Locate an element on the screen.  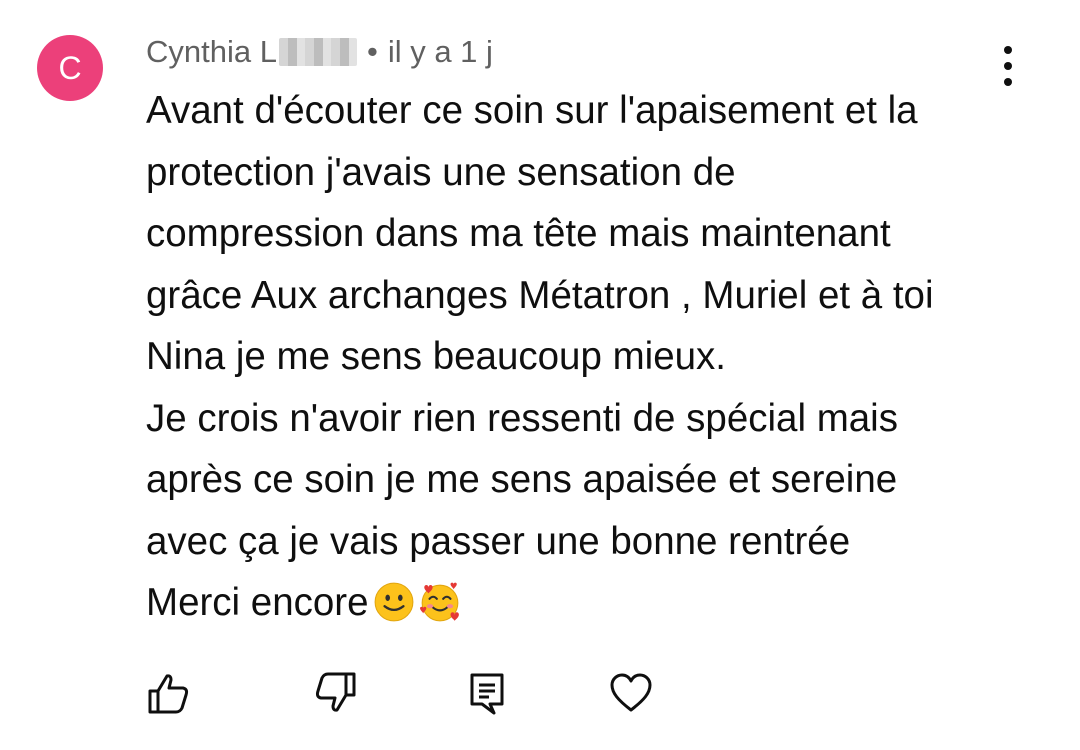
comment-line: avec ça je vais passer une bonne rentrée is located at coordinates (498, 541).